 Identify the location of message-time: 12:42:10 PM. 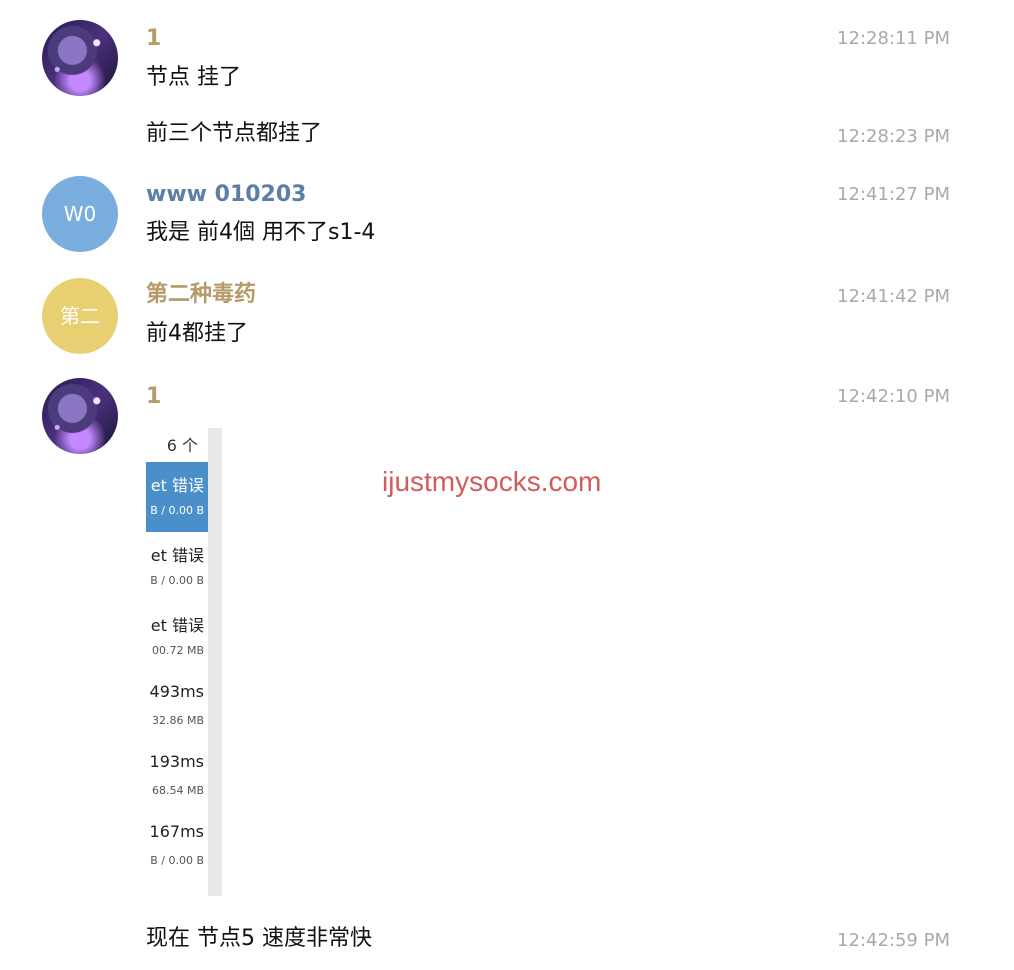
(893, 396).